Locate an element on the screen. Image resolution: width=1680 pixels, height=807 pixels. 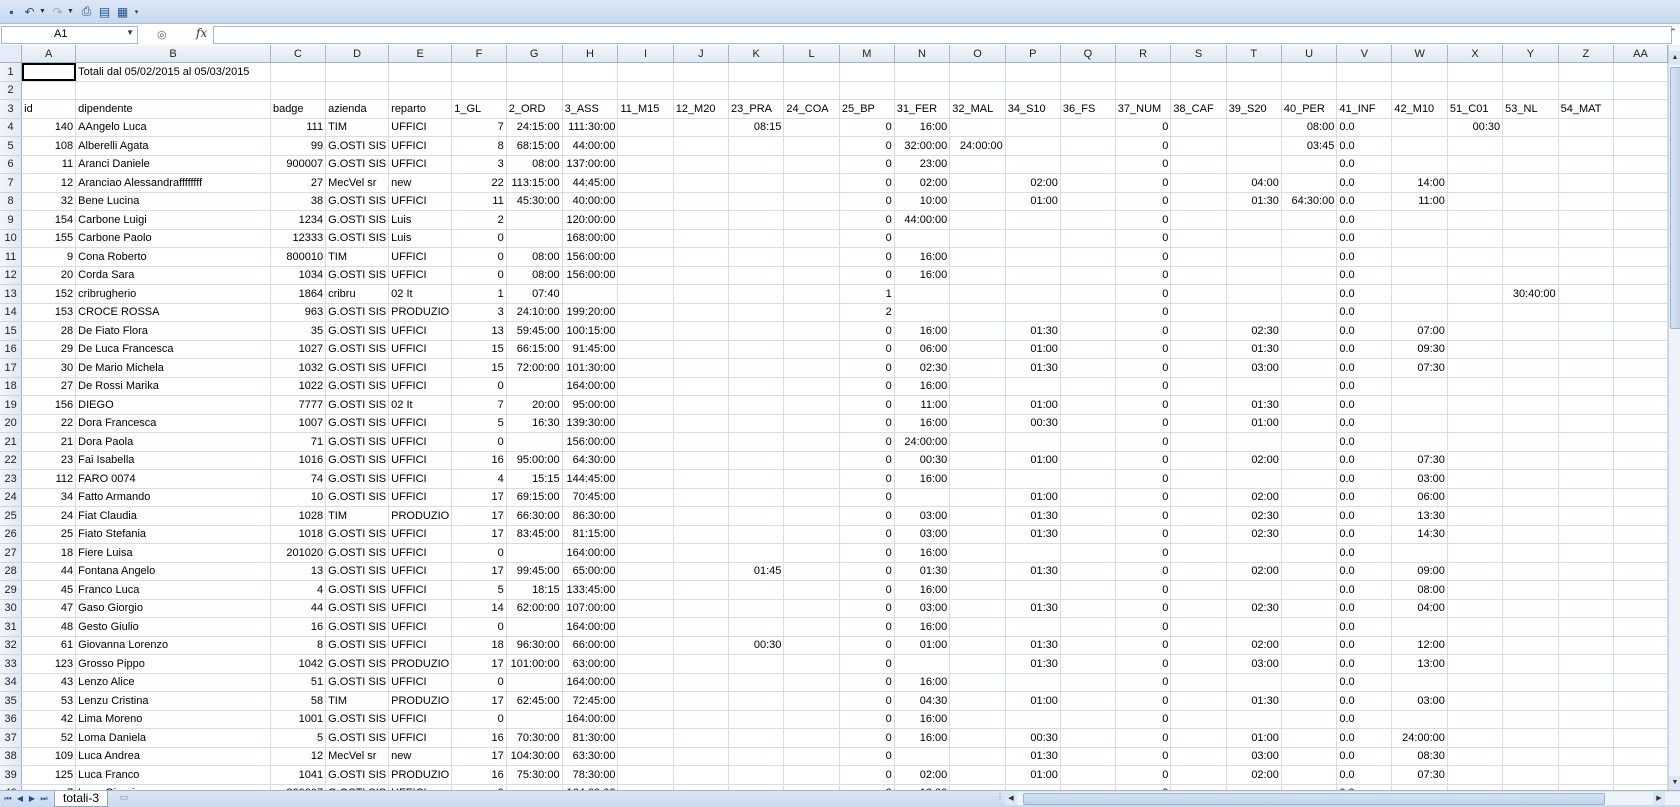
cell-v13: 0.0 is located at coordinates (1364, 294).